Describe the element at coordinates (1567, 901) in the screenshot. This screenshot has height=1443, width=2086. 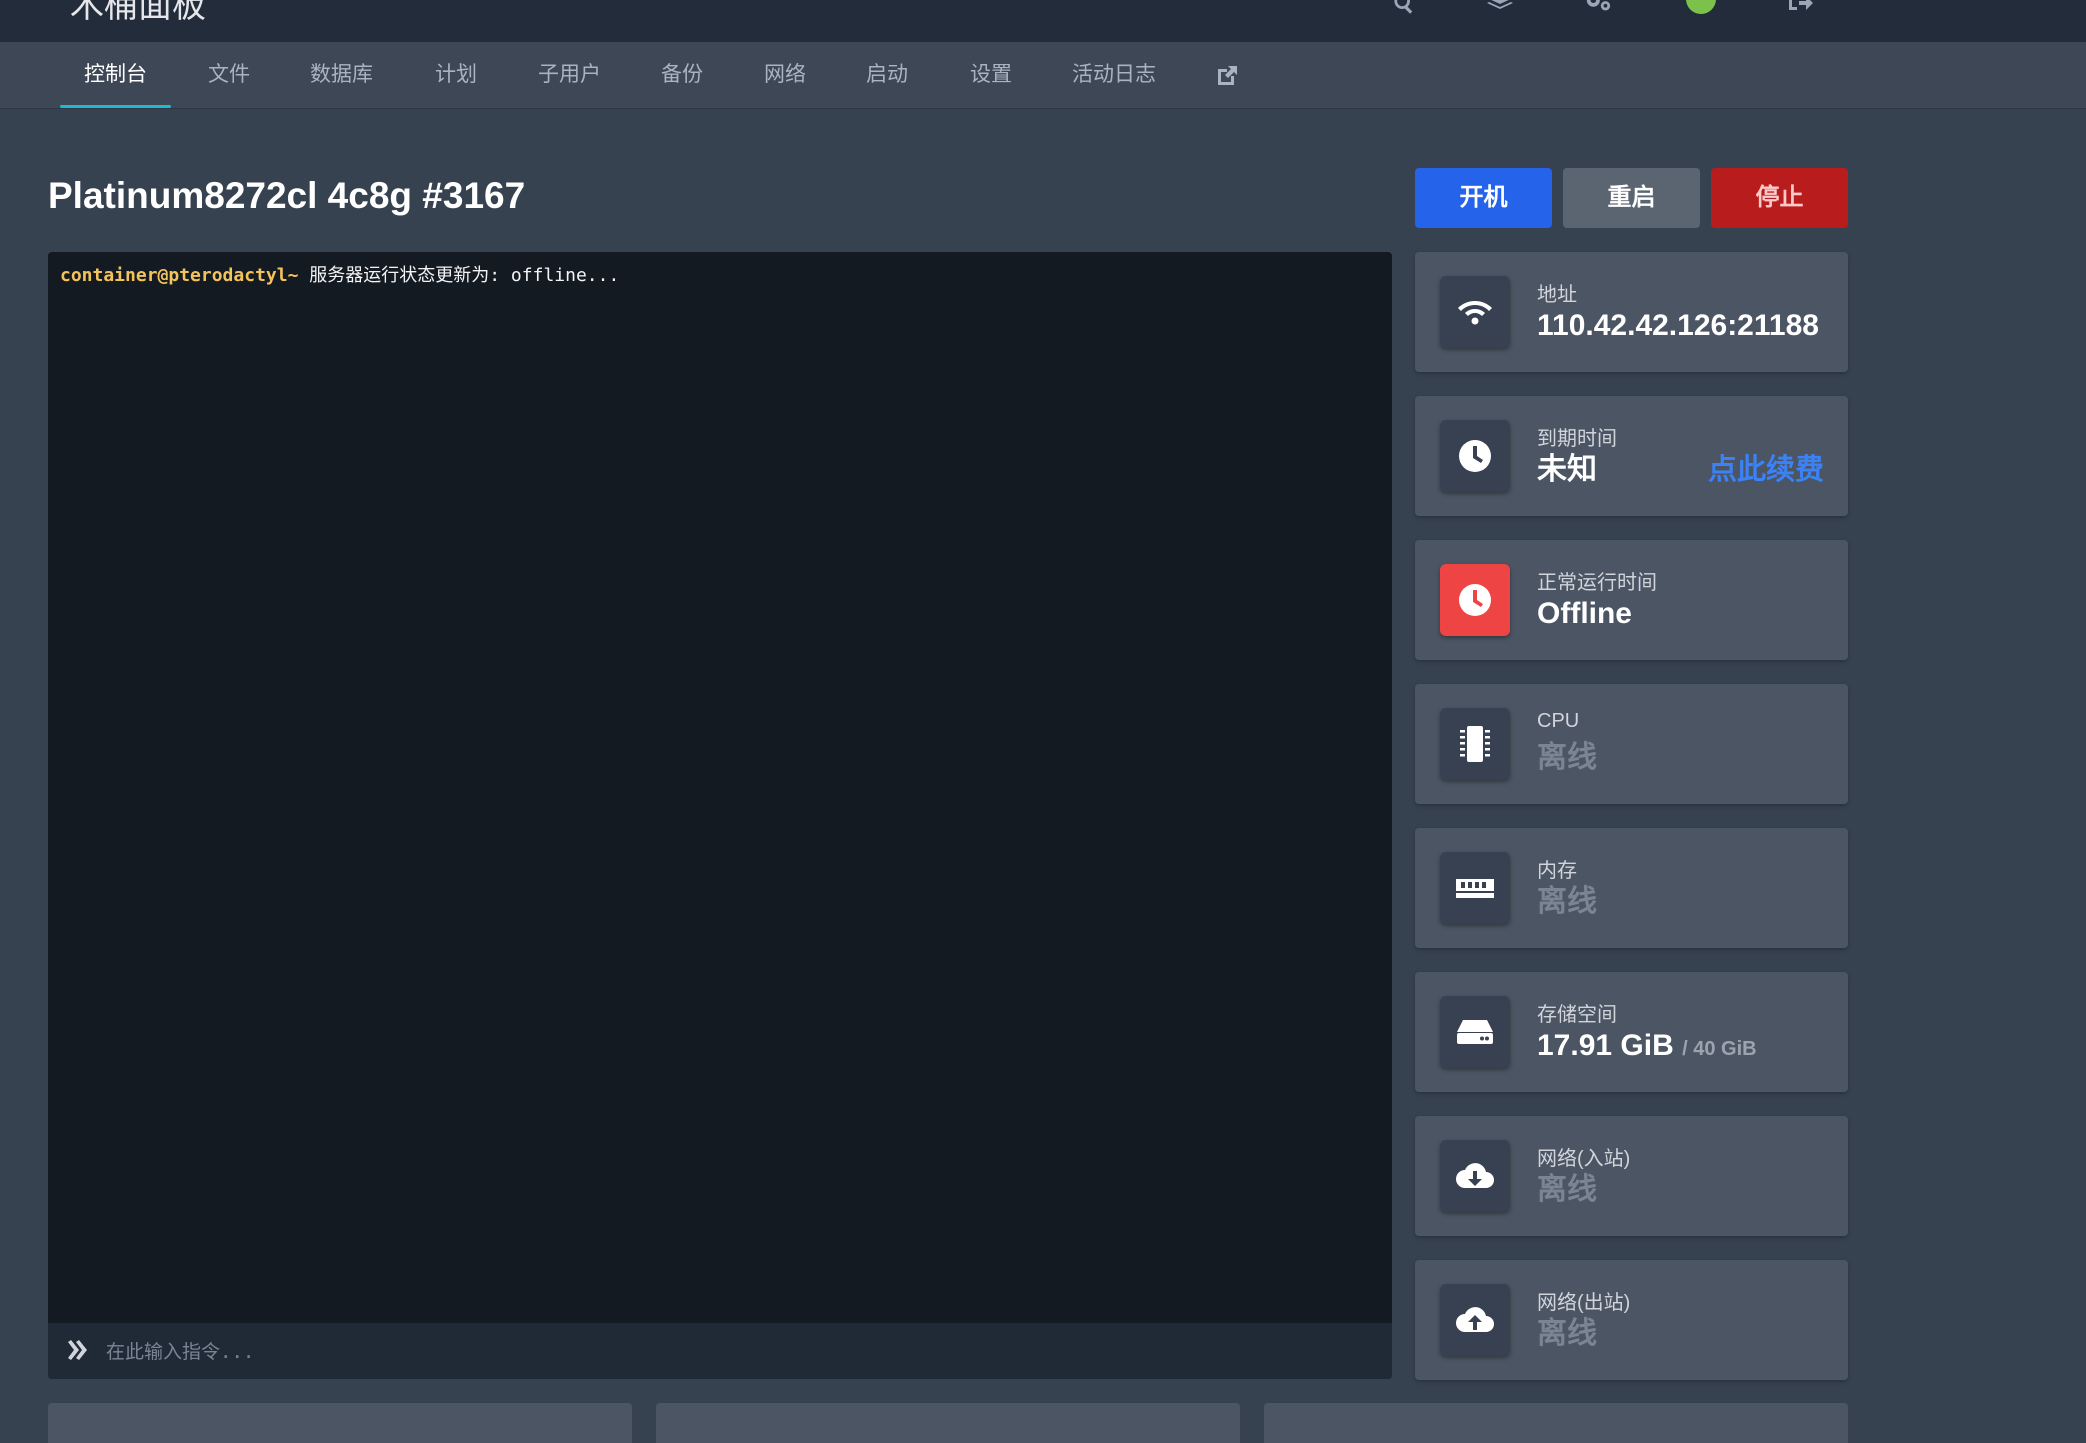
I see `memory-value: 离线` at that location.